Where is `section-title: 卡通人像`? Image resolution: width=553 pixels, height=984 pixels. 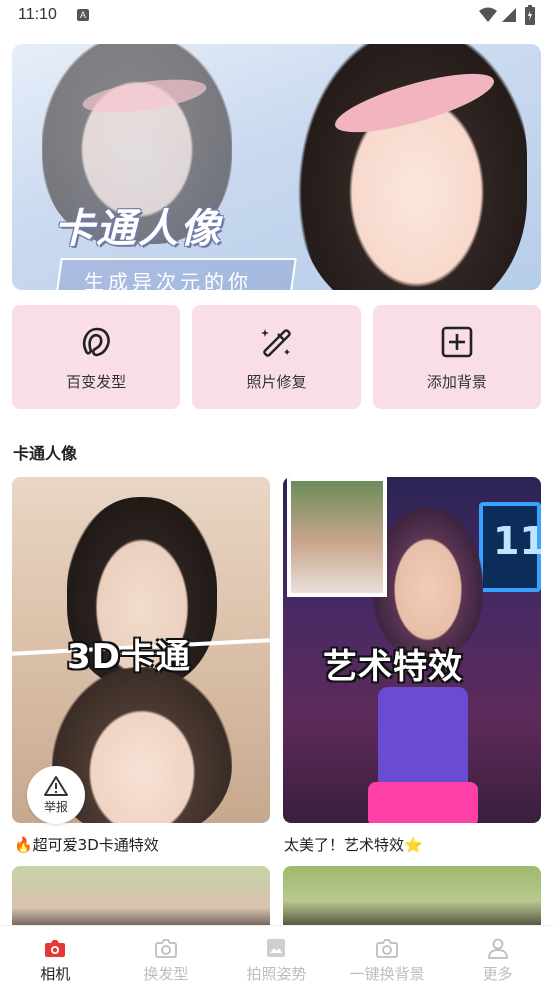
section-title: 卡通人像 is located at coordinates (45, 453).